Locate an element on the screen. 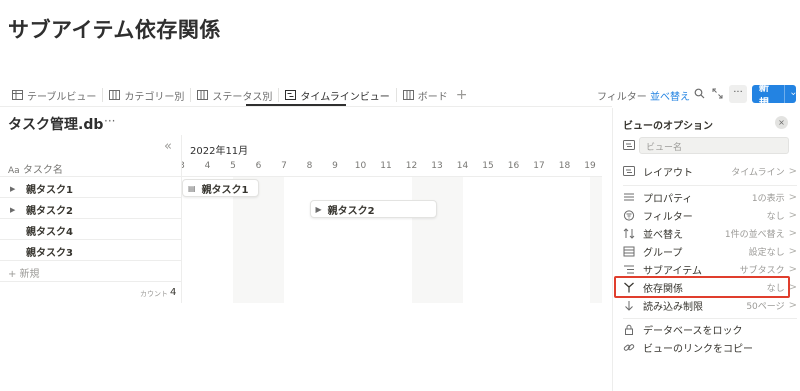  chevron-down-icon is located at coordinates (790, 94).